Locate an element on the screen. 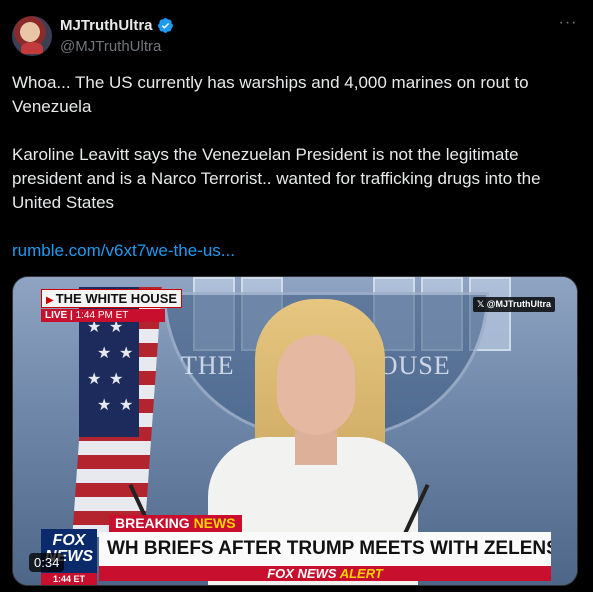  speaker-face is located at coordinates (316, 385).